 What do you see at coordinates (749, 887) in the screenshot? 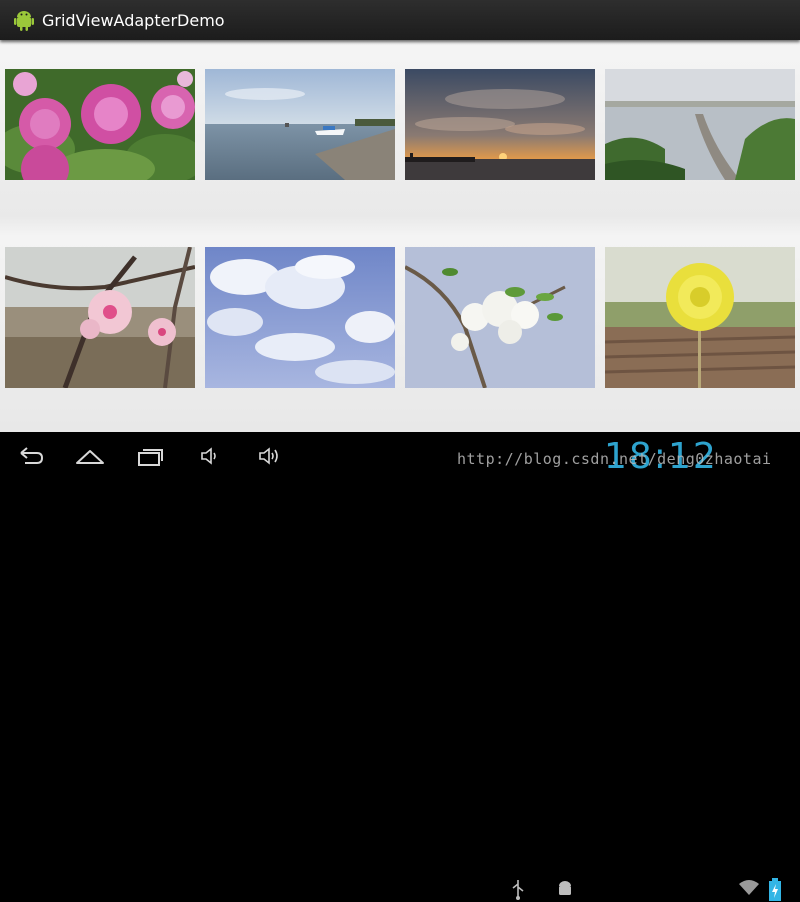
I see `wifi-icon` at bounding box center [749, 887].